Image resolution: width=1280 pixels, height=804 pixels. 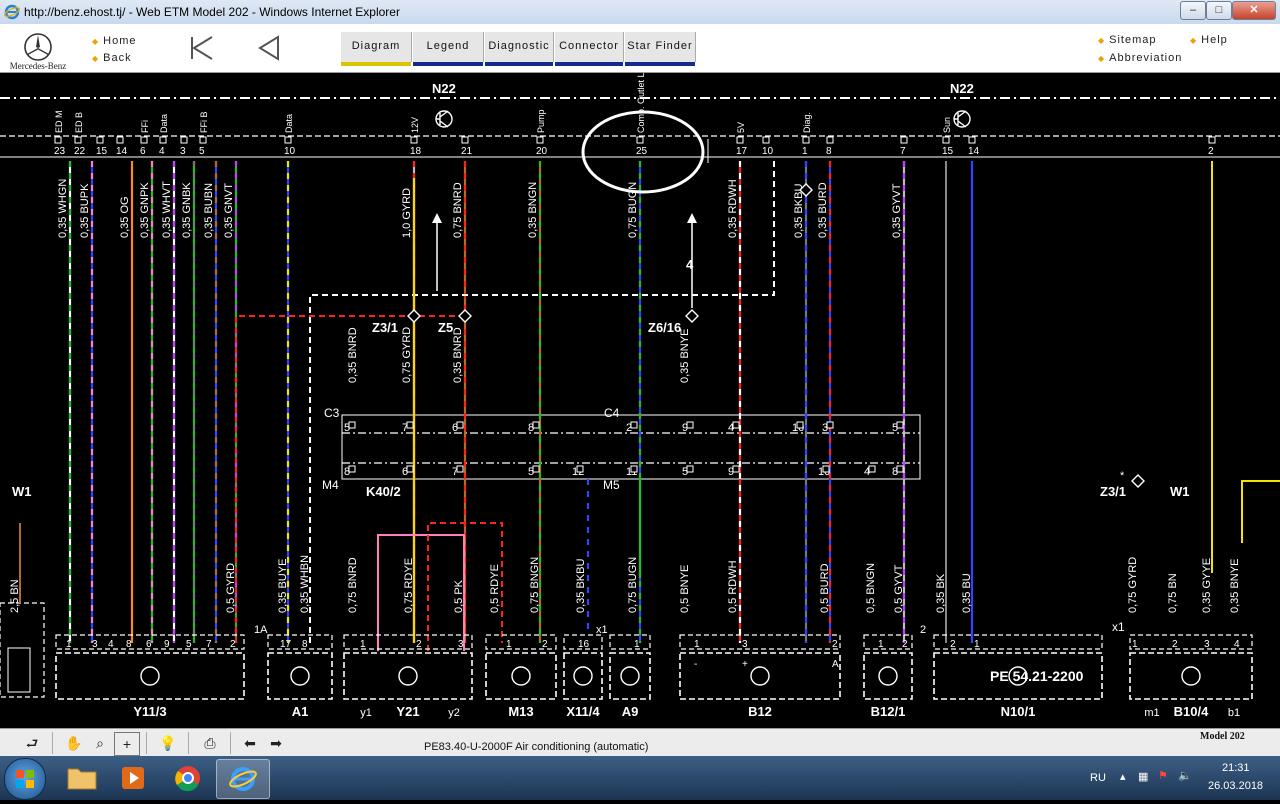 I want to click on arrow-right-icon: ➡, so click(x=276, y=743).